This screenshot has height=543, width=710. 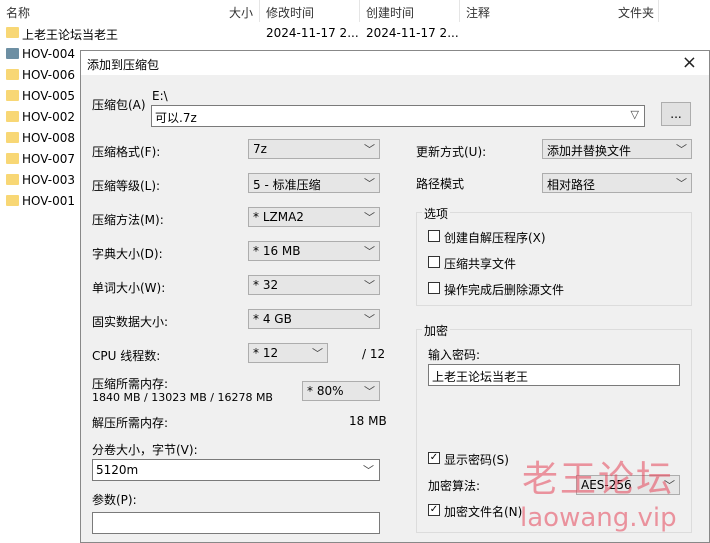 What do you see at coordinates (266, 353) in the screenshot?
I see `cpu-value: * 12` at bounding box center [266, 353].